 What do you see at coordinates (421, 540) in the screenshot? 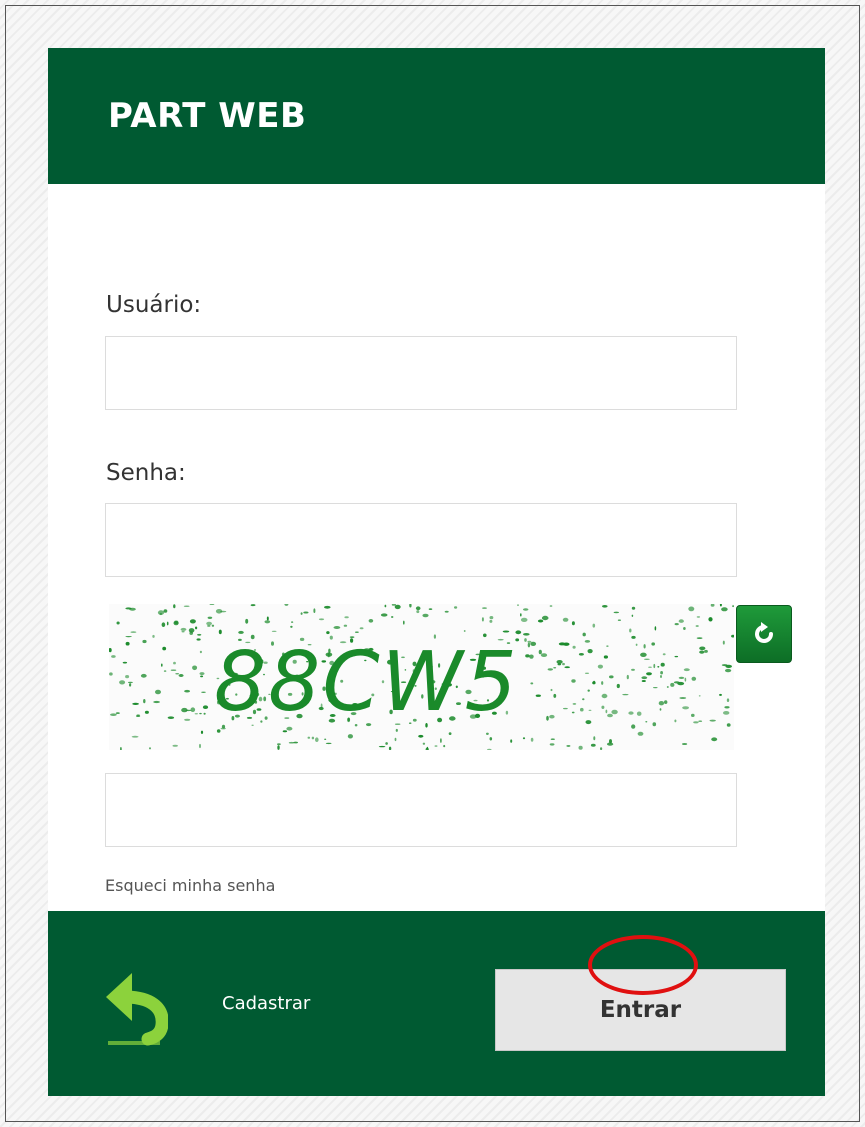
I see `password-input` at bounding box center [421, 540].